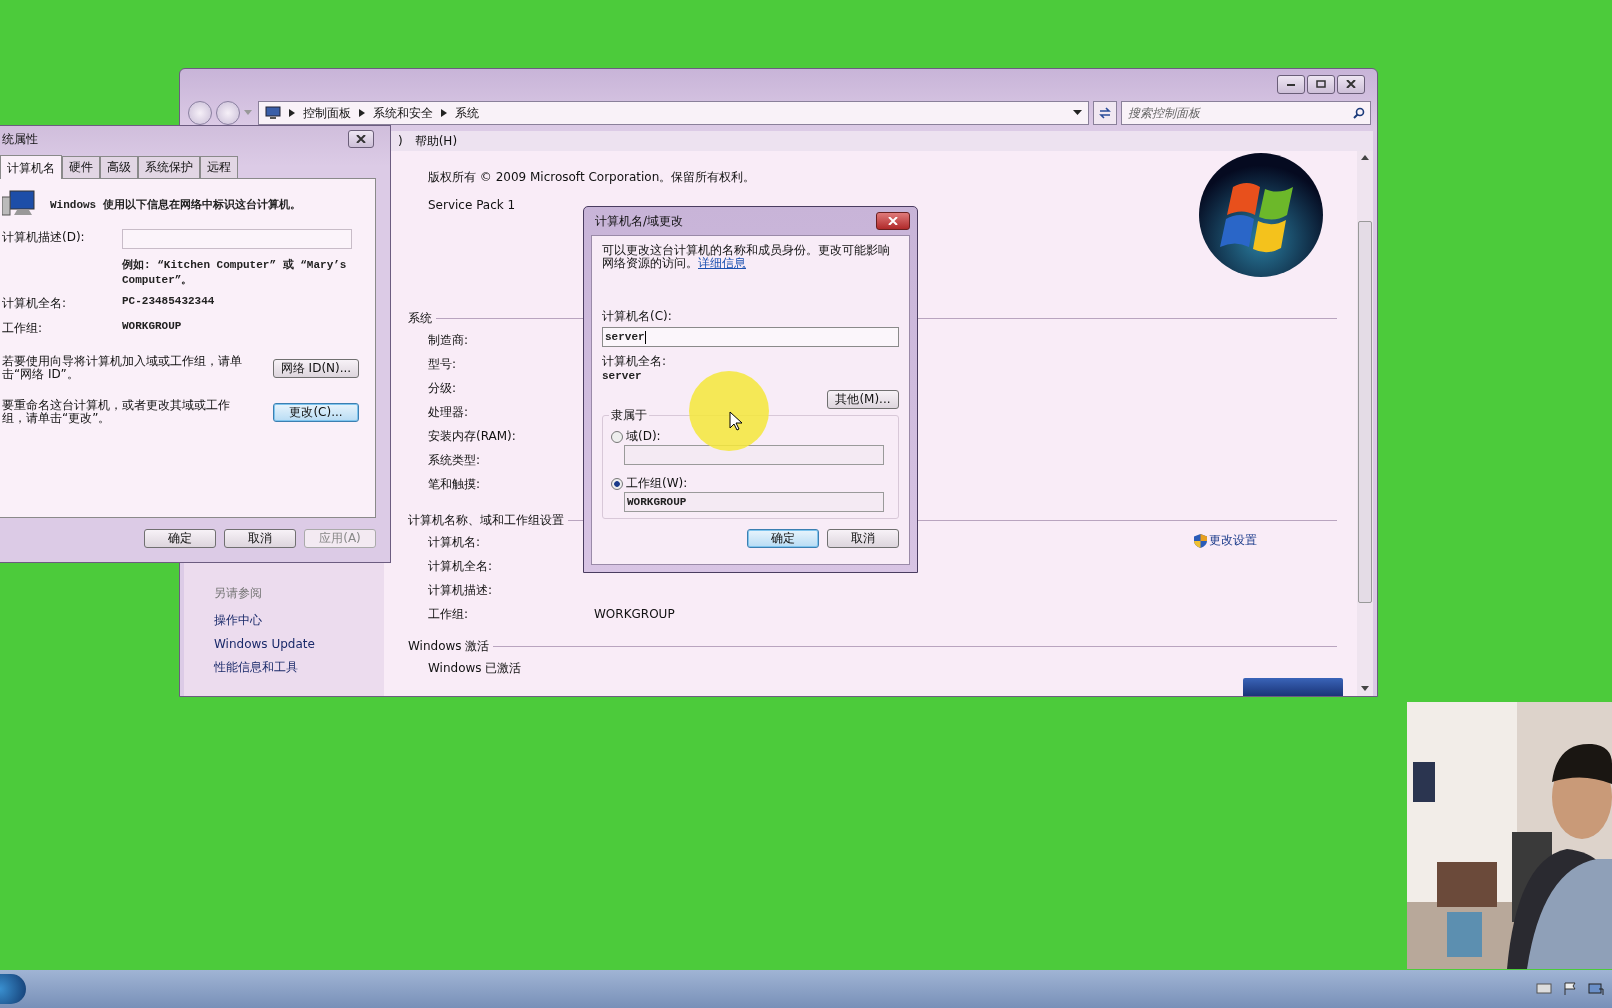 Image resolution: width=1612 pixels, height=1008 pixels. What do you see at coordinates (1365, 158) in the screenshot?
I see `scroll-up-icon` at bounding box center [1365, 158].